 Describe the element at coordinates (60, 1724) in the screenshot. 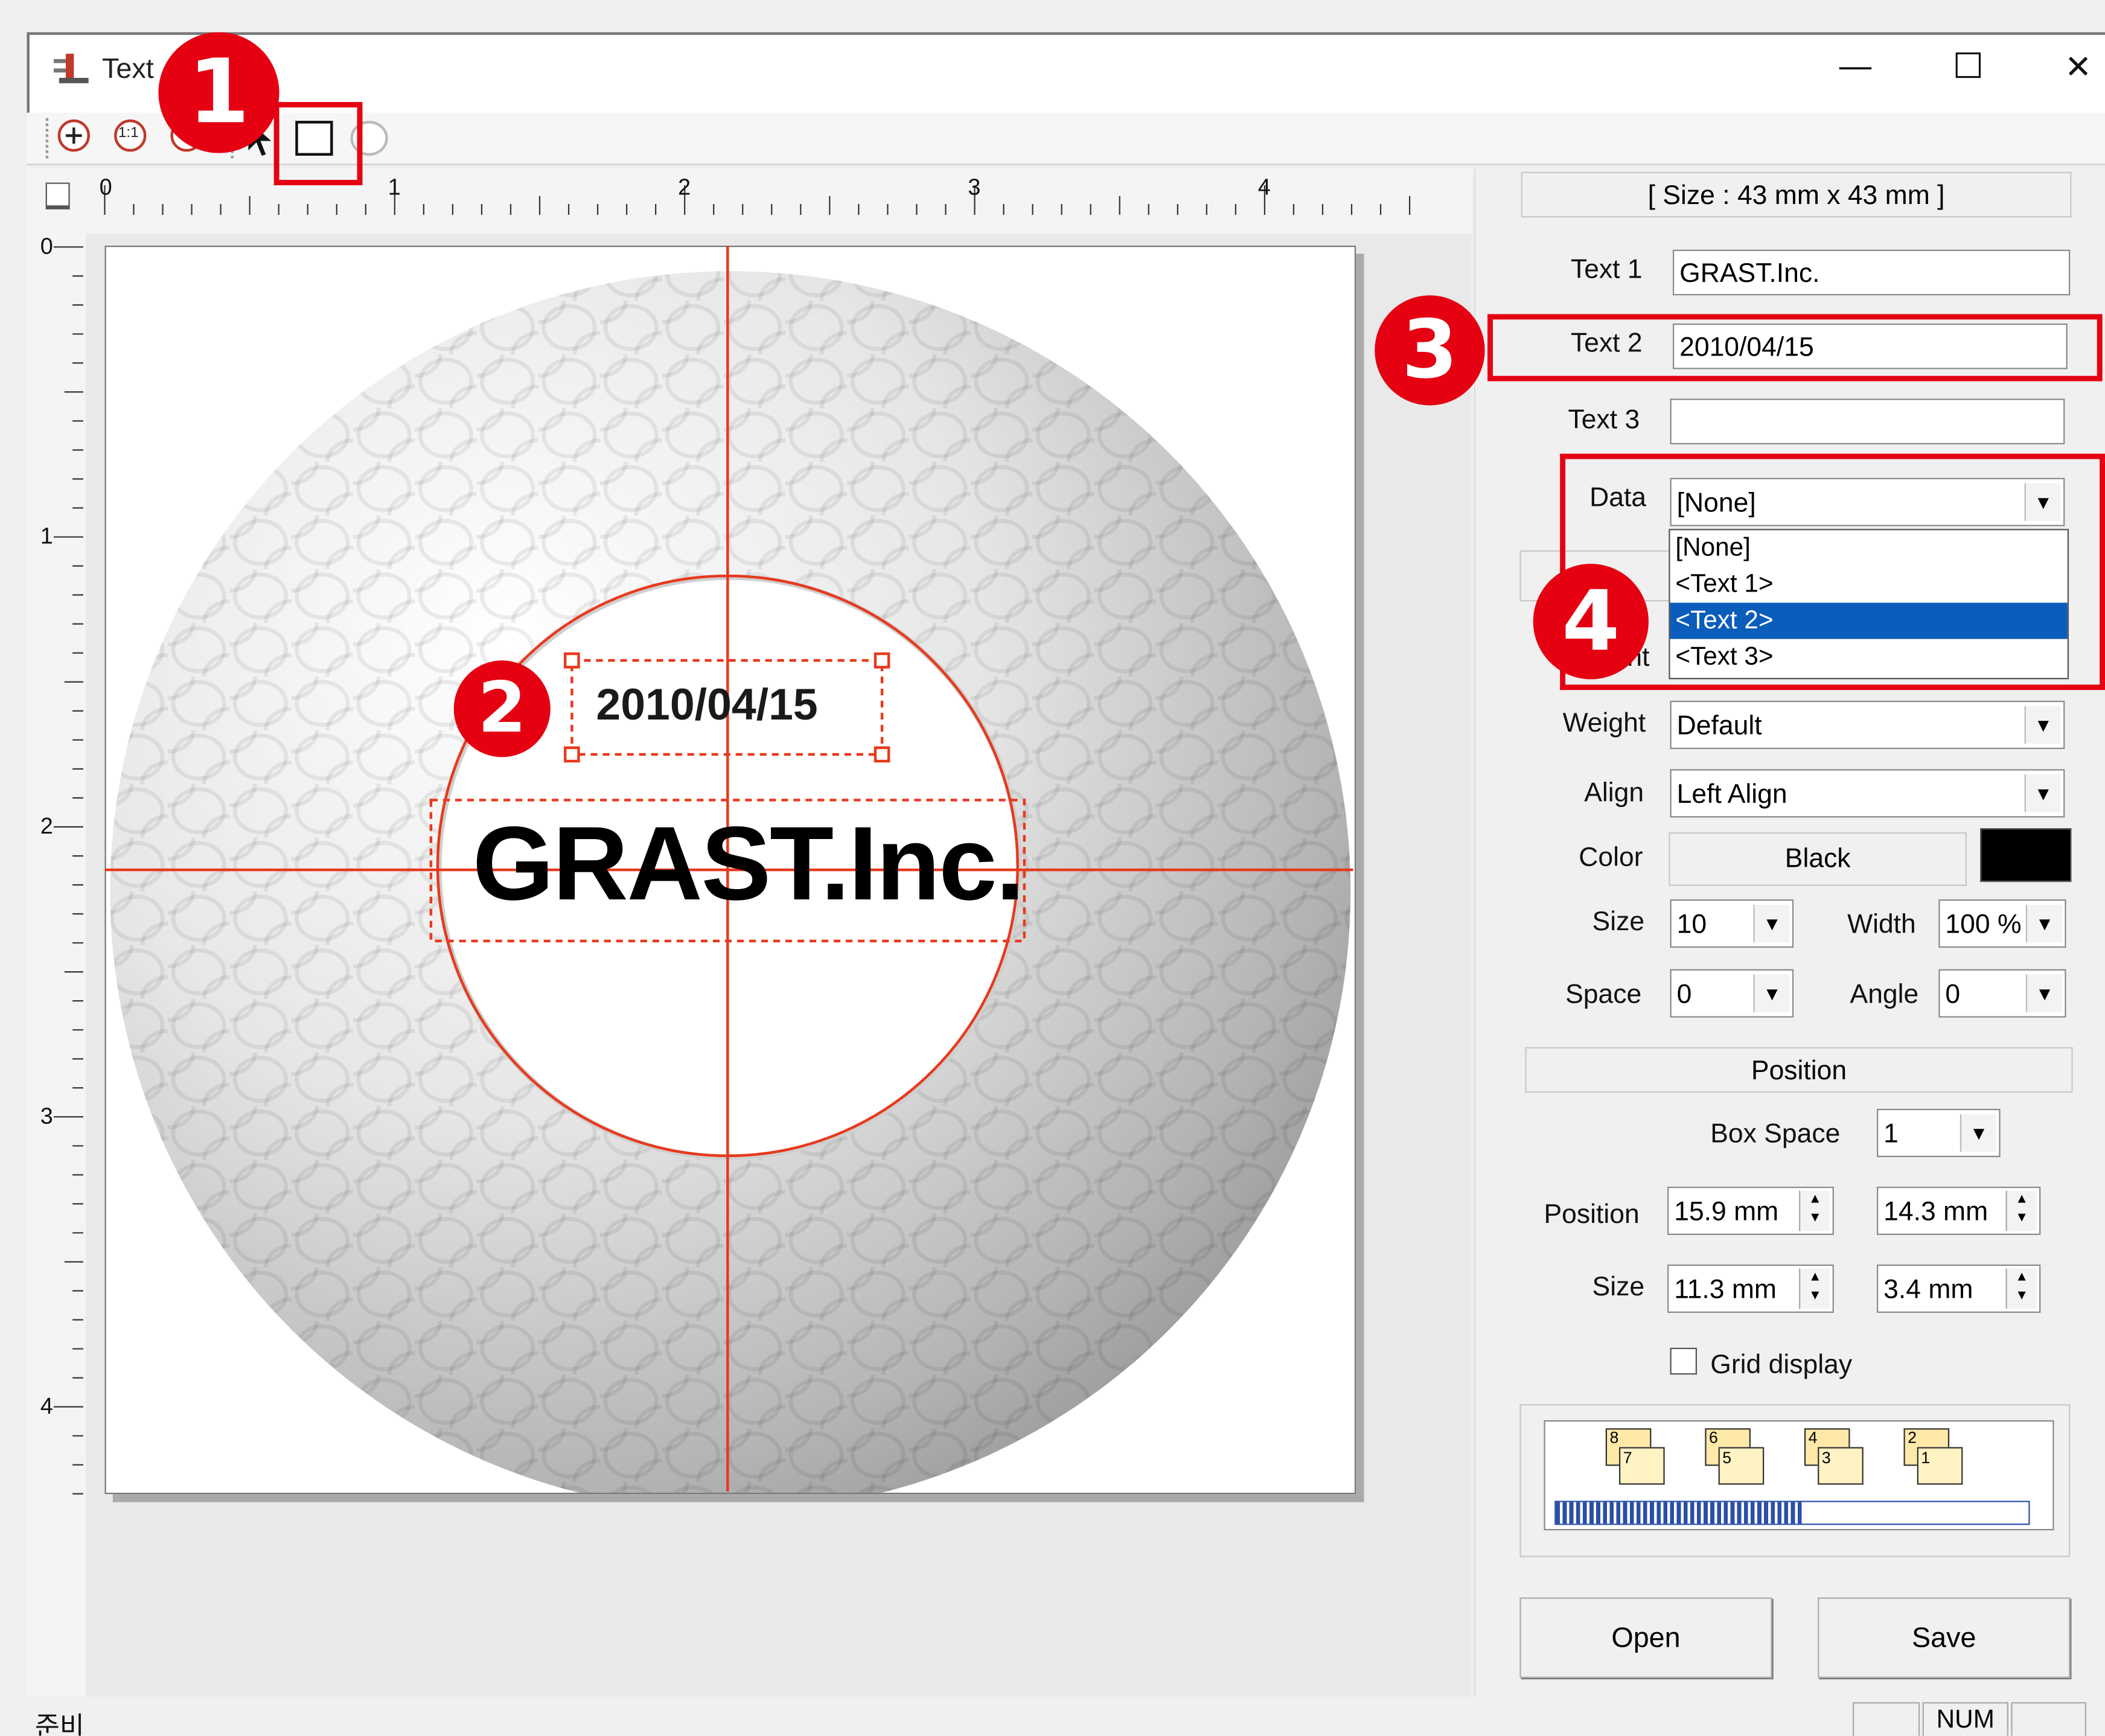

I see `status-text: 준비` at that location.